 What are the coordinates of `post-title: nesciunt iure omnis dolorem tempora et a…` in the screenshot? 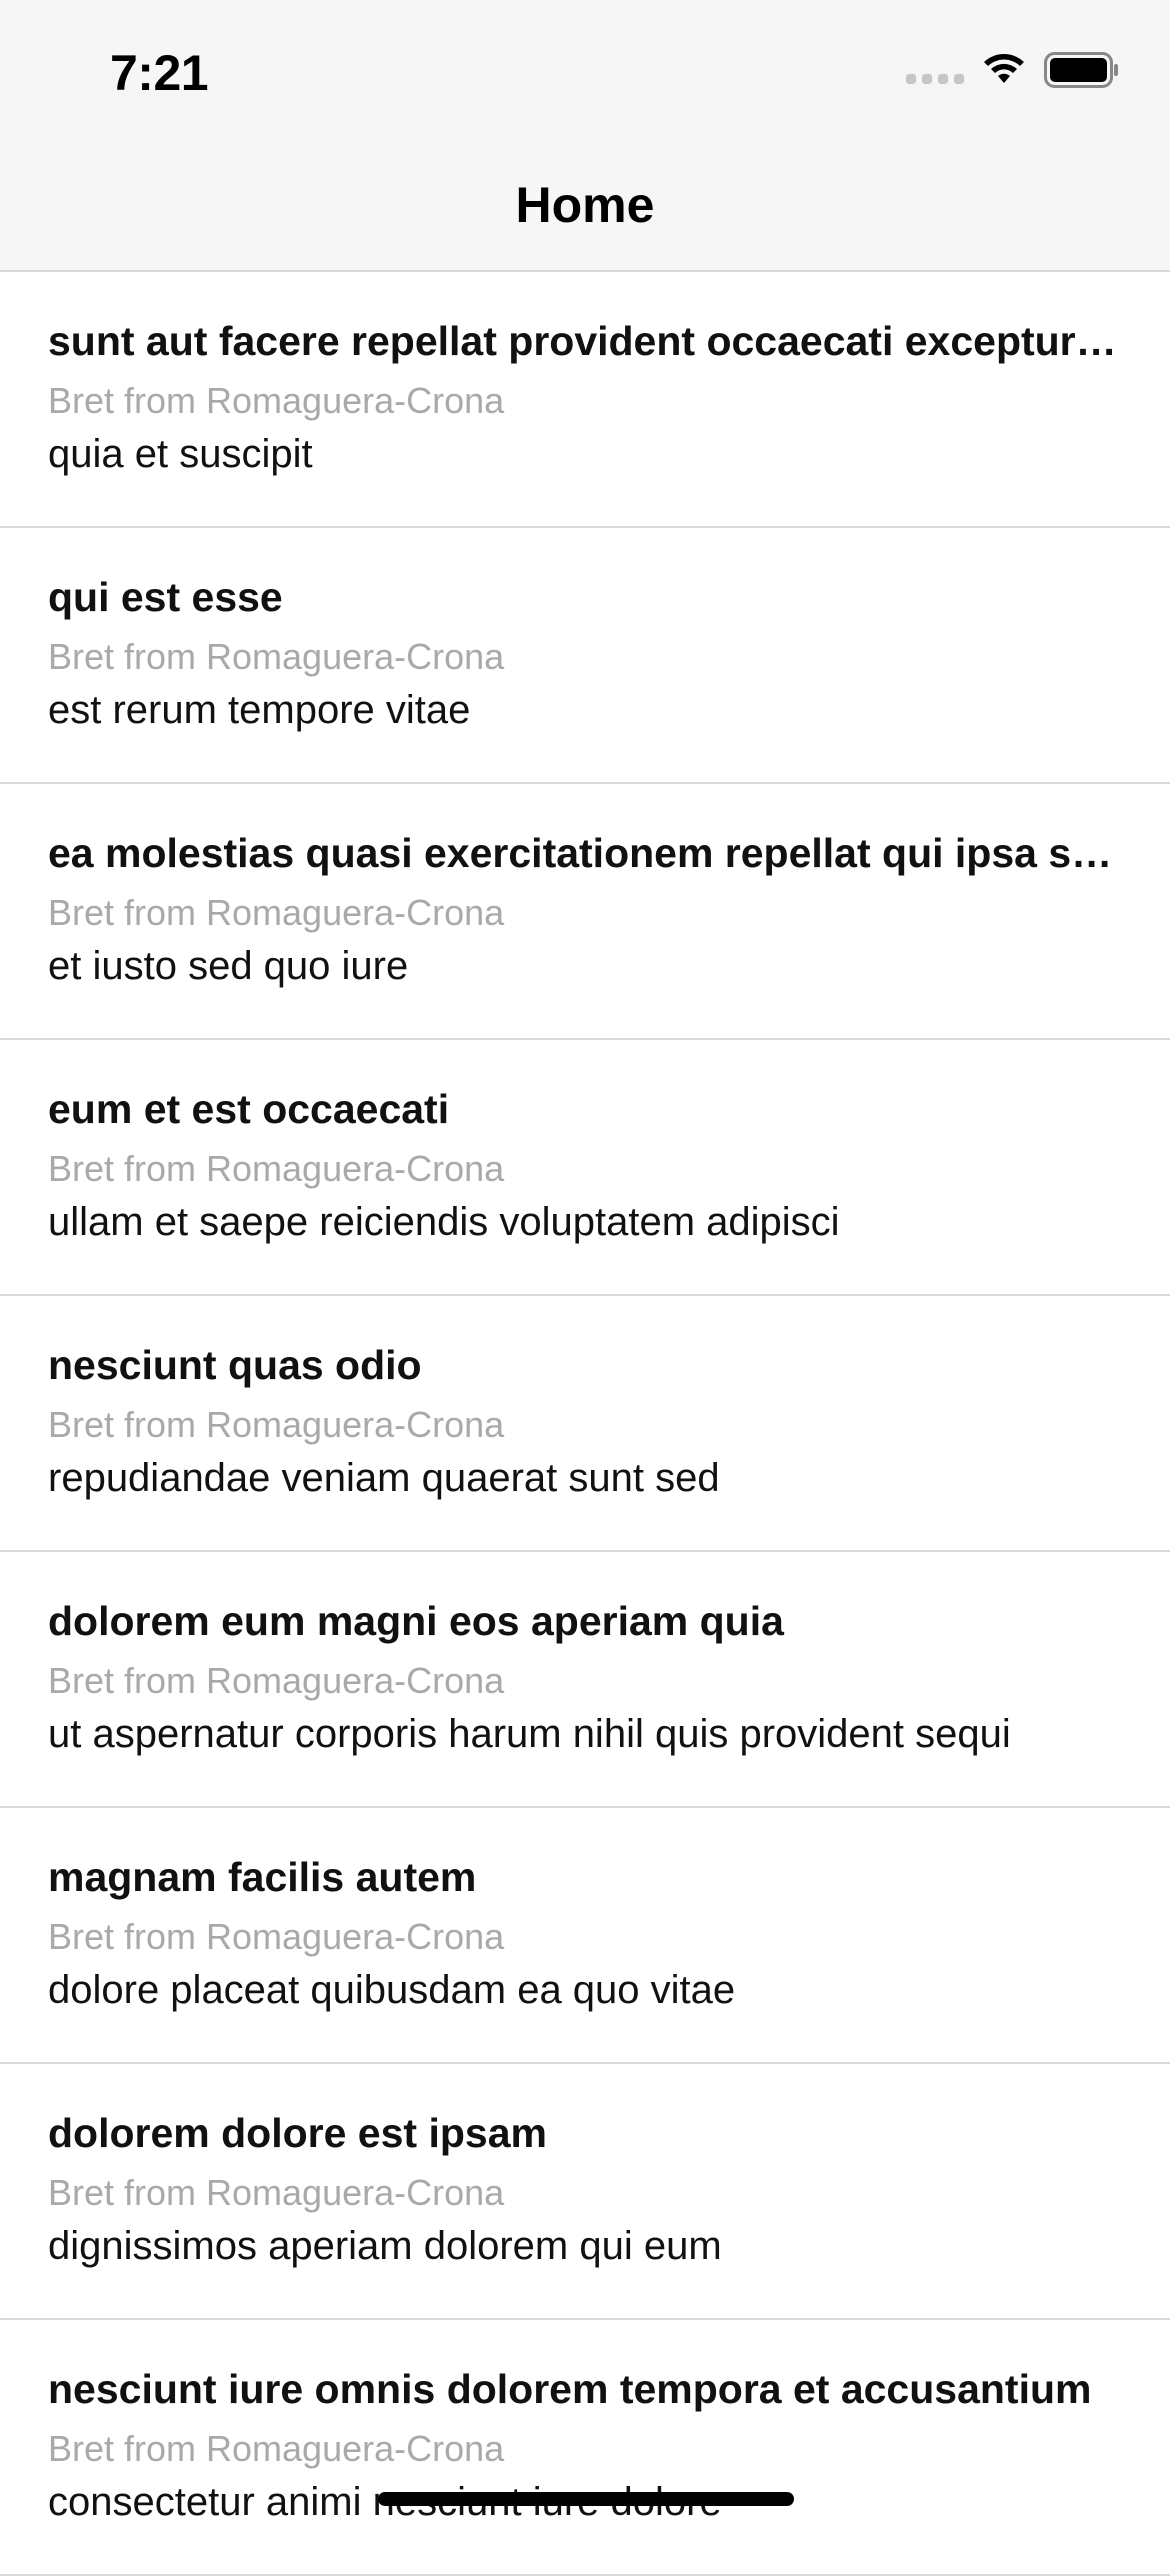 It's located at (570, 2389).